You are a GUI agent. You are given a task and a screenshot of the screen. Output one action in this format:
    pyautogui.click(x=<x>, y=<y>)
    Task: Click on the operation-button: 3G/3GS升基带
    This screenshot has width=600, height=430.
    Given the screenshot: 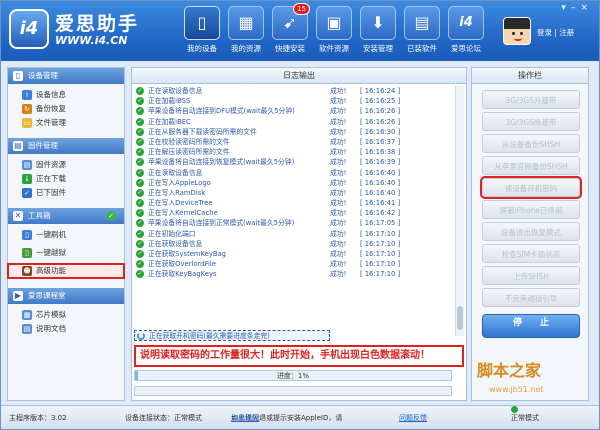 What is the action you would take?
    pyautogui.click(x=531, y=99)
    